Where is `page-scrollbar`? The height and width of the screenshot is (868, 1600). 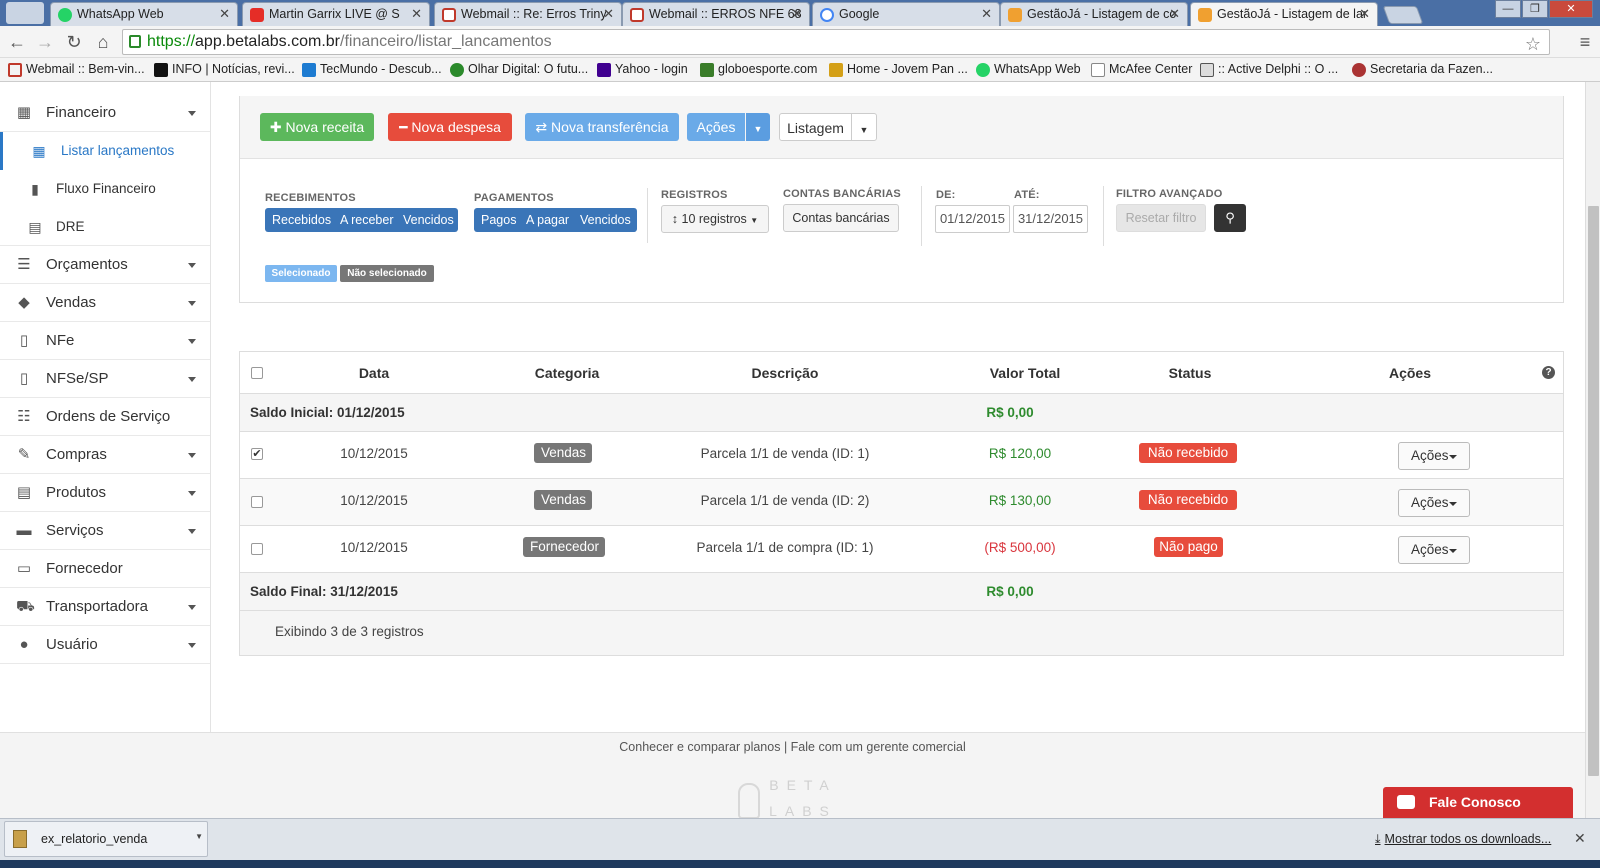
page-scrollbar is located at coordinates (1592, 450).